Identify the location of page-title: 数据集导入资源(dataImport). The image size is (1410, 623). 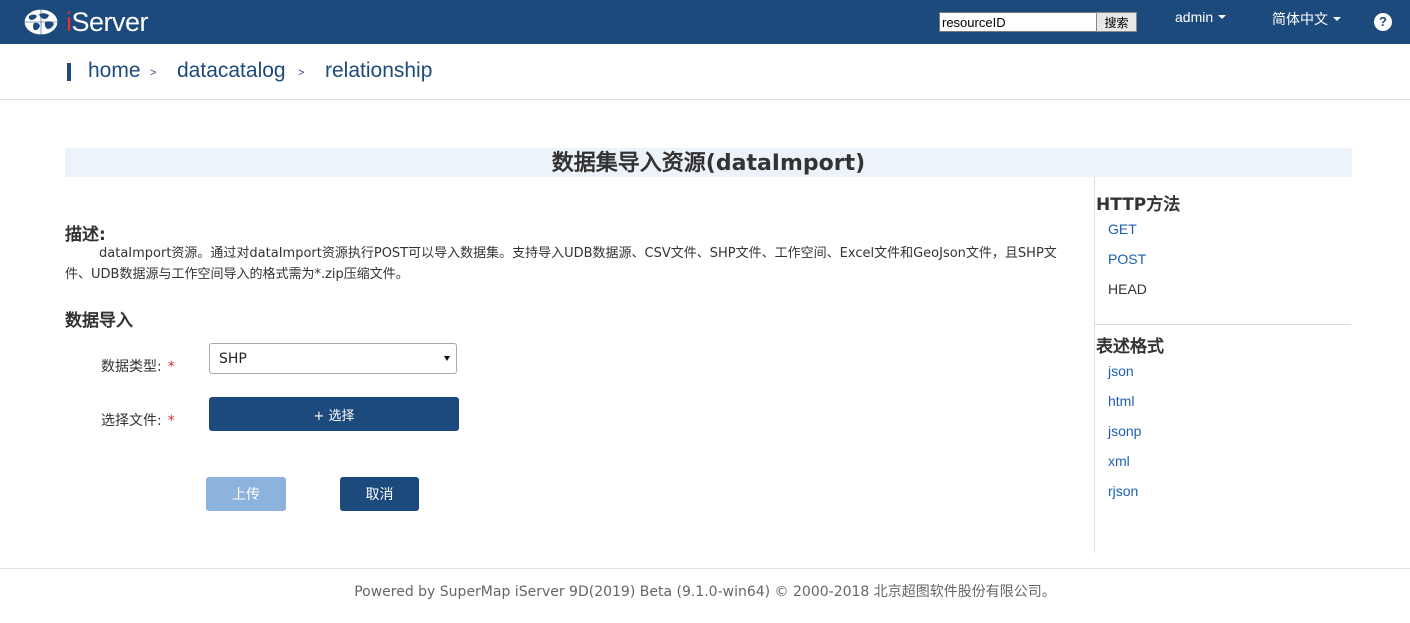
(708, 163).